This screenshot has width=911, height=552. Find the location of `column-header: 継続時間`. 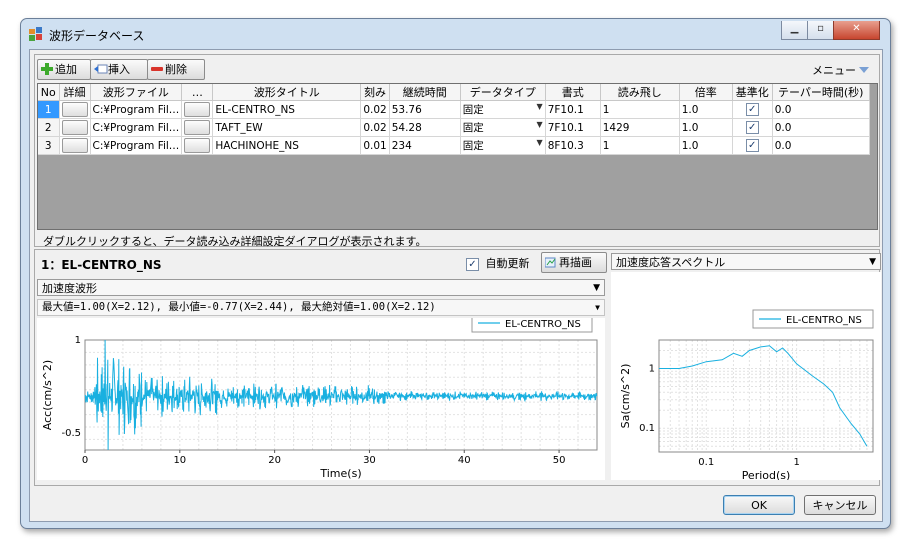

column-header: 継続時間 is located at coordinates (425, 92).